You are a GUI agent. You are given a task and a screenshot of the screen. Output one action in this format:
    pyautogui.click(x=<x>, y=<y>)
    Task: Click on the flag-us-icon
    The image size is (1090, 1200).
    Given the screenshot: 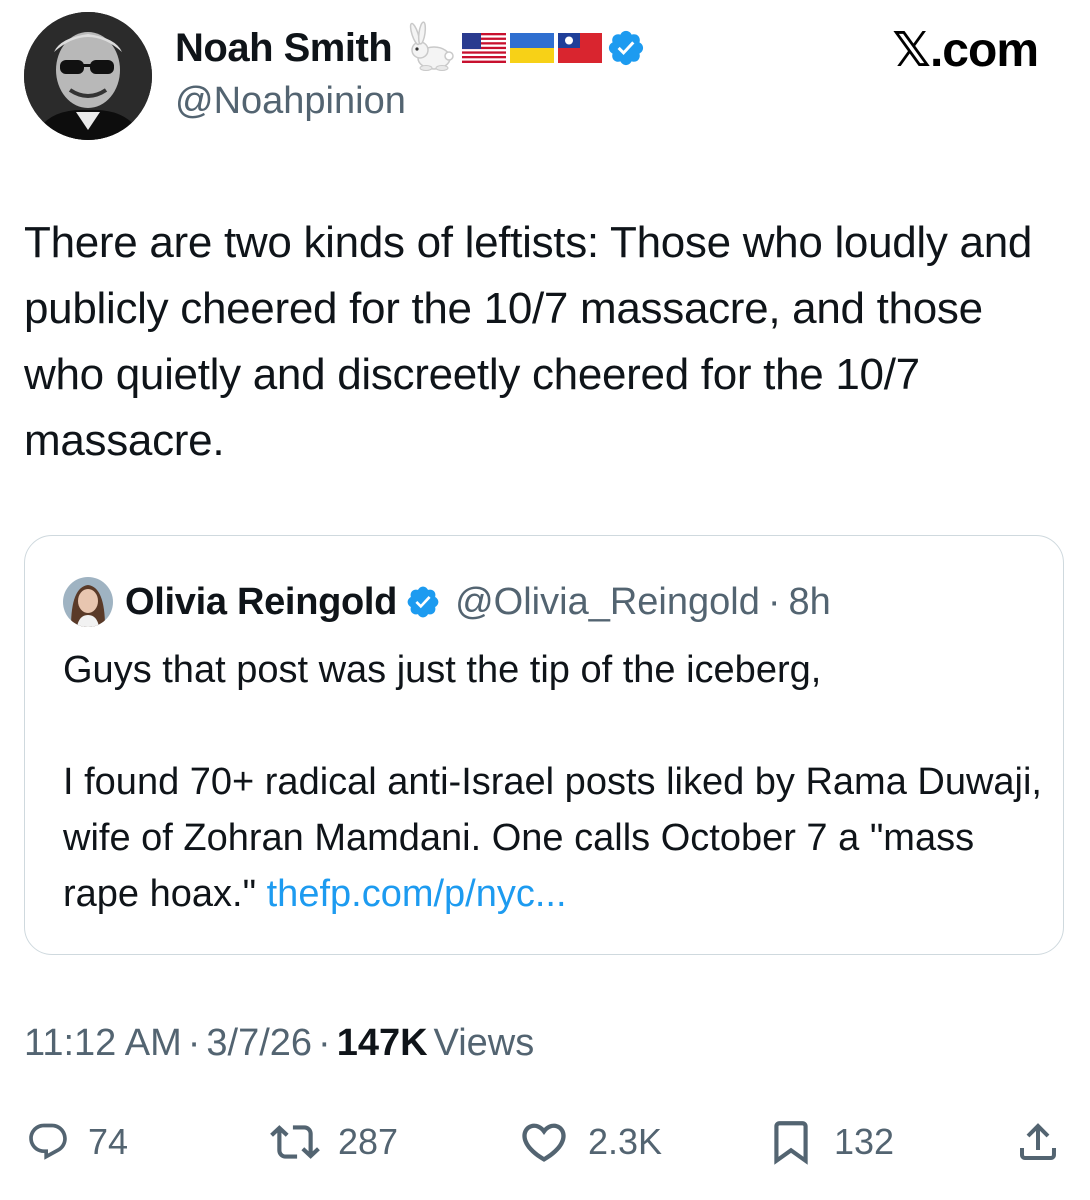 What is the action you would take?
    pyautogui.click(x=484, y=48)
    